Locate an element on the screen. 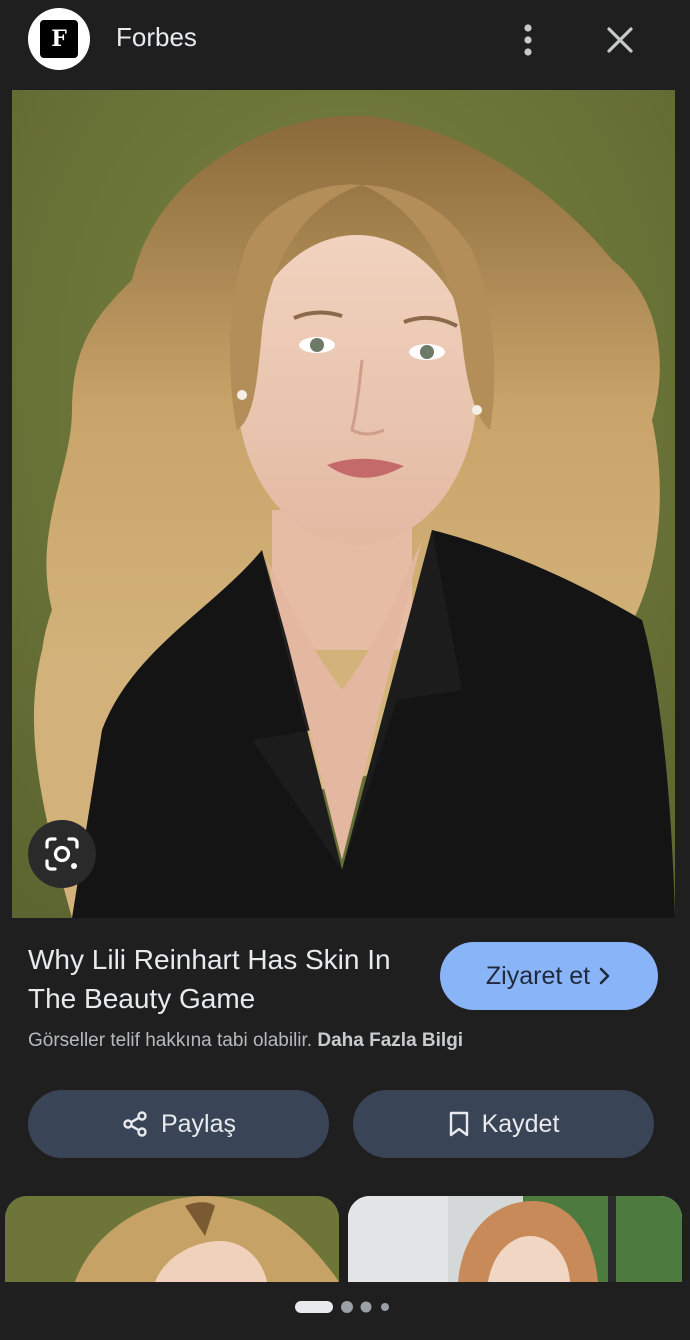 Image resolution: width=690 pixels, height=1340 pixels. more-options-button is located at coordinates (528, 40).